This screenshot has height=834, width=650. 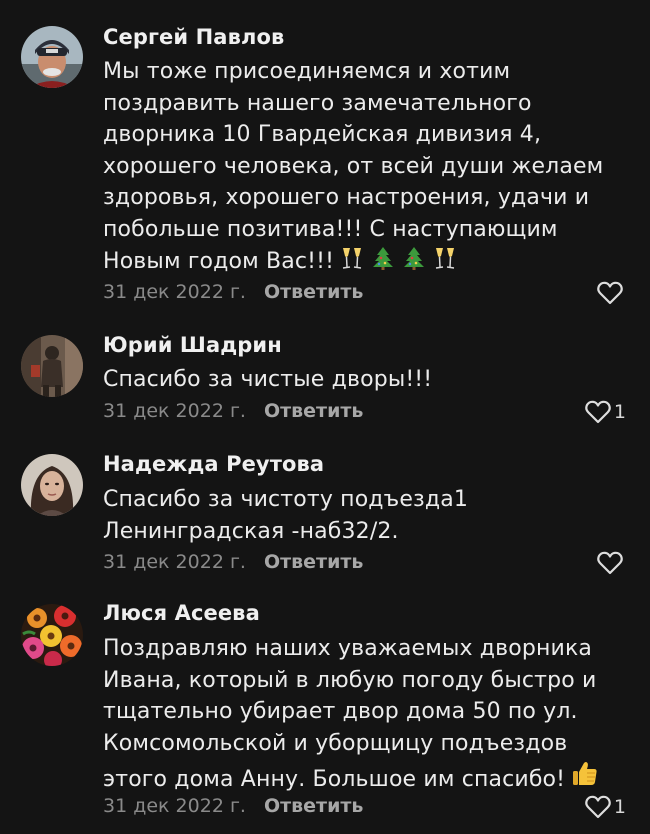 I want to click on comment-text-line: Новым годом Вас!!!, so click(x=219, y=261).